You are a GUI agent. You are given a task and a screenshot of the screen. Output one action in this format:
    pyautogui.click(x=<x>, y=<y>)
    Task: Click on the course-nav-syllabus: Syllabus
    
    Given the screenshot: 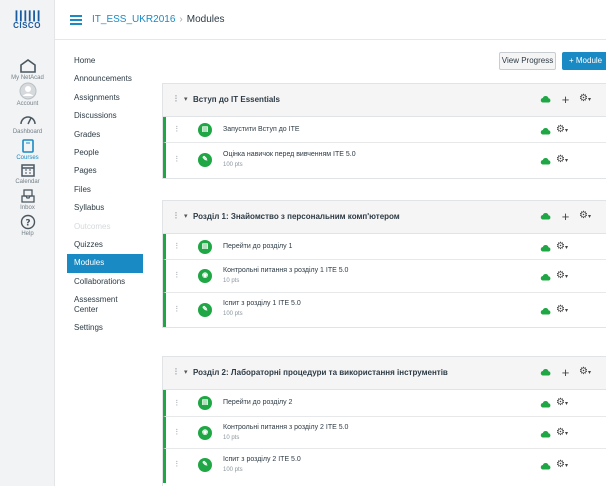 What is the action you would take?
    pyautogui.click(x=105, y=208)
    